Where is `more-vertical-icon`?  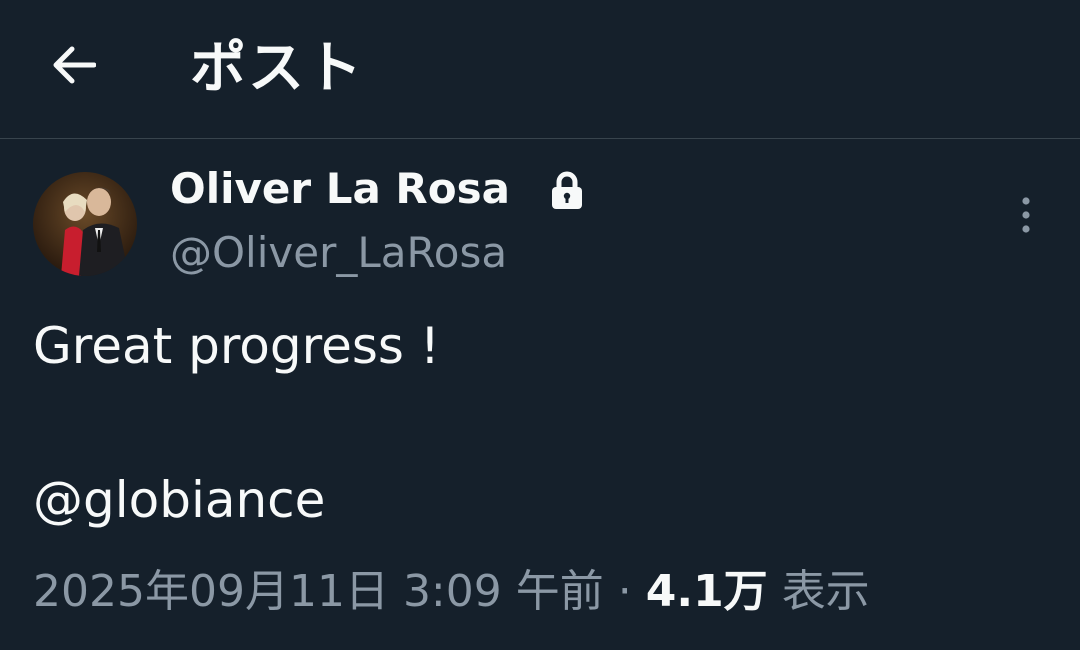 more-vertical-icon is located at coordinates (1026, 215).